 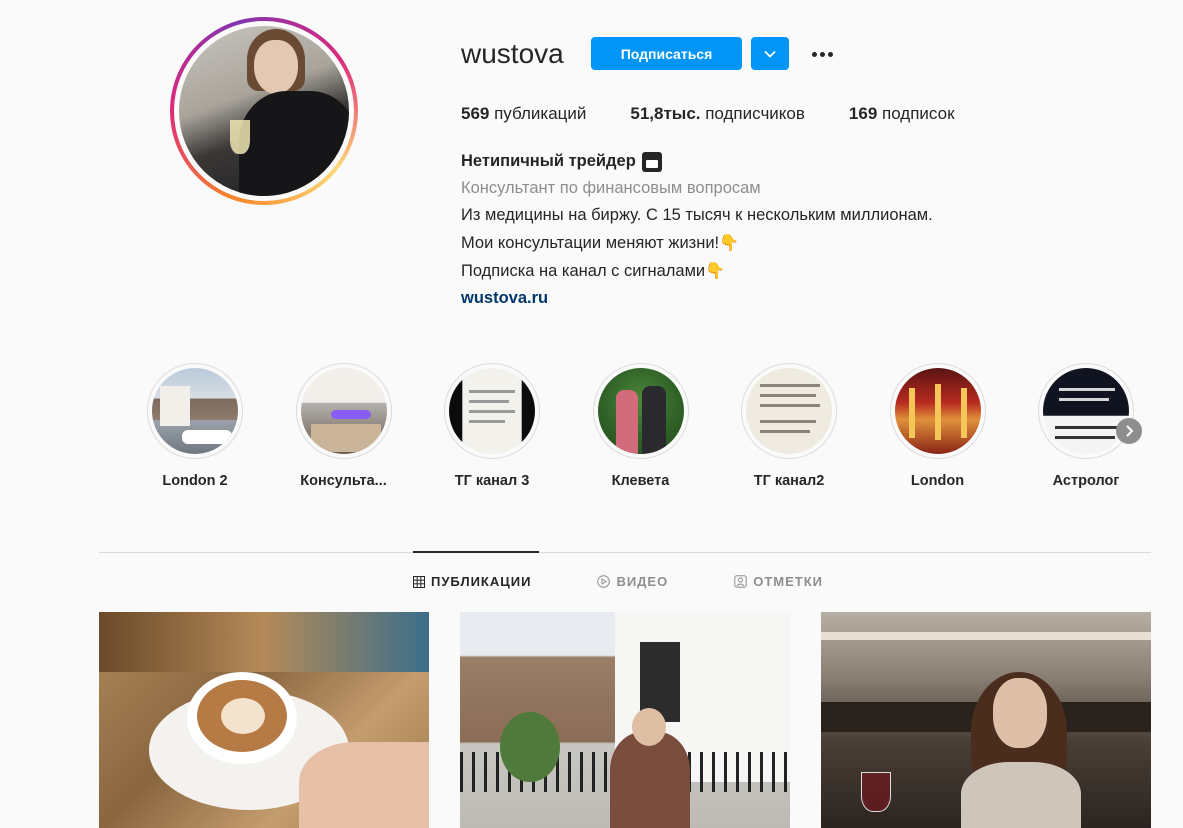 What do you see at coordinates (651, 161) in the screenshot?
I see `calendar-emoji-icon` at bounding box center [651, 161].